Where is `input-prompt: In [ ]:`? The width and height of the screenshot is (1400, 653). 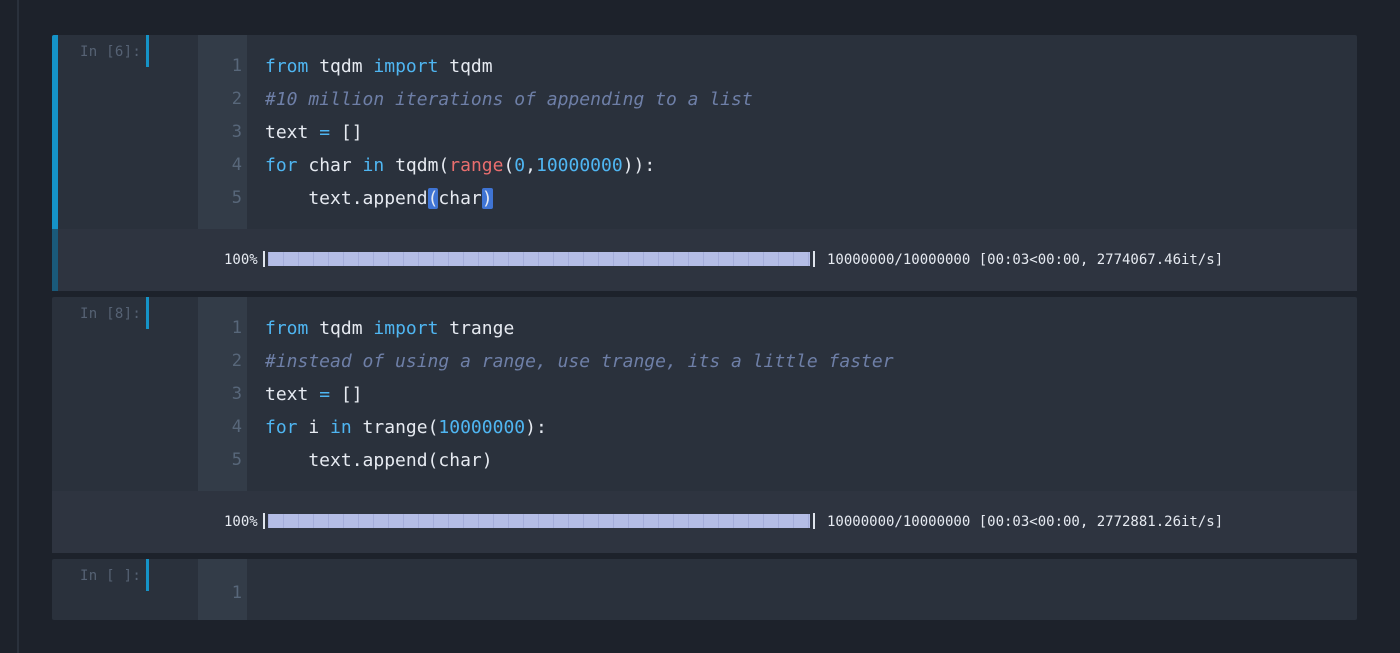 input-prompt: In [ ]: is located at coordinates (111, 576).